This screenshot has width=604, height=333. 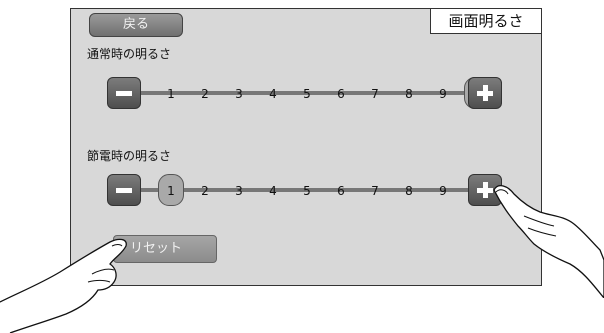 What do you see at coordinates (165, 249) in the screenshot?
I see `reset-button: リセット` at bounding box center [165, 249].